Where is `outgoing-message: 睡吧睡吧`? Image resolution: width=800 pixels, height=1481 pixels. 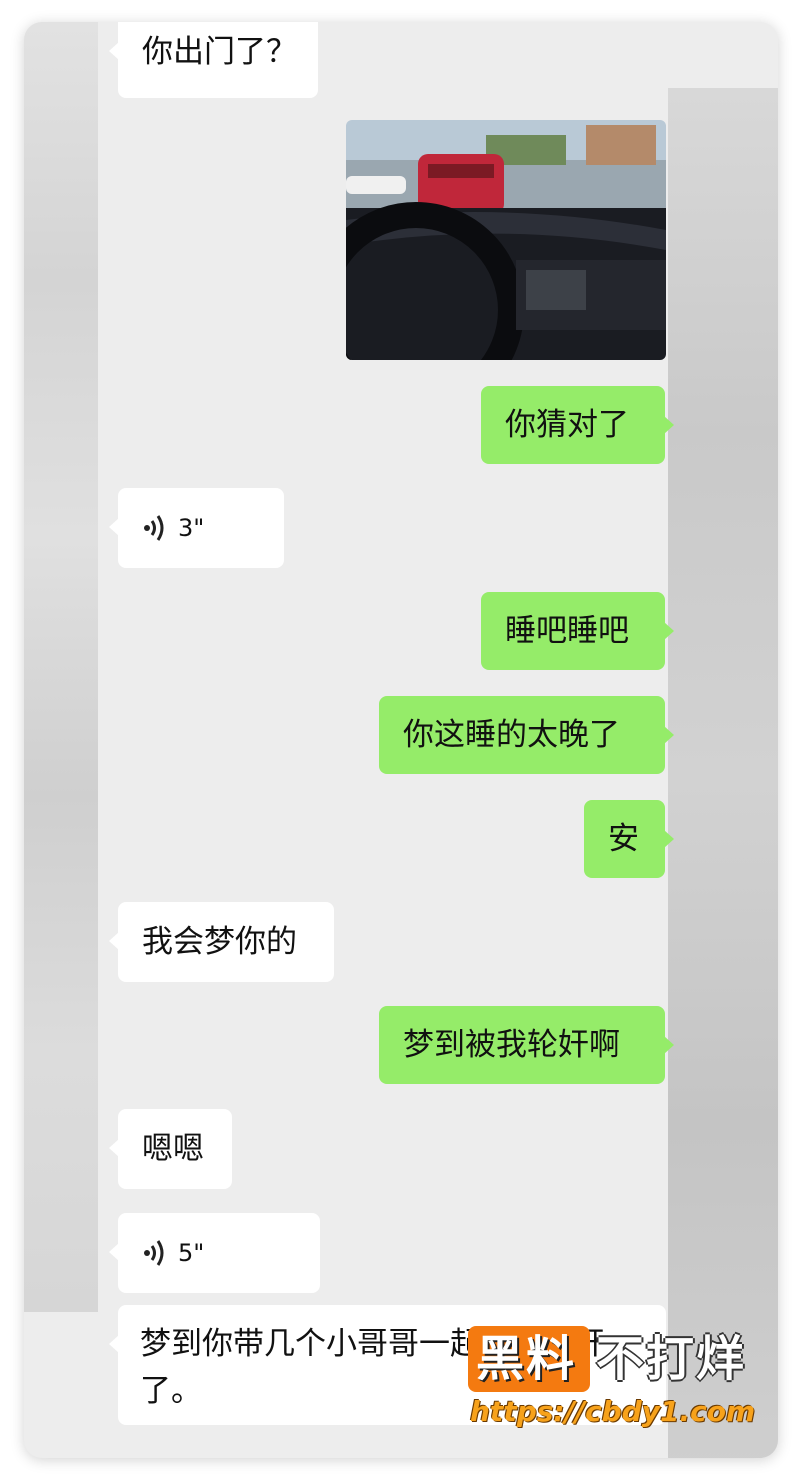 outgoing-message: 睡吧睡吧 is located at coordinates (577, 631).